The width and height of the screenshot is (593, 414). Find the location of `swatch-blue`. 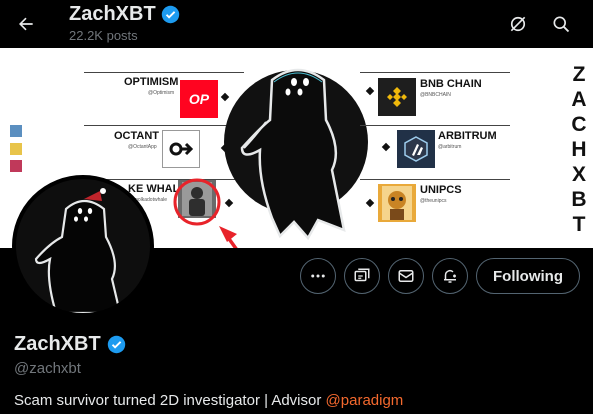

swatch-blue is located at coordinates (16, 131).